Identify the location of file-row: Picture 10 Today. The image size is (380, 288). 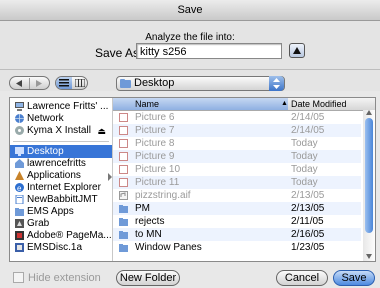
(237, 169).